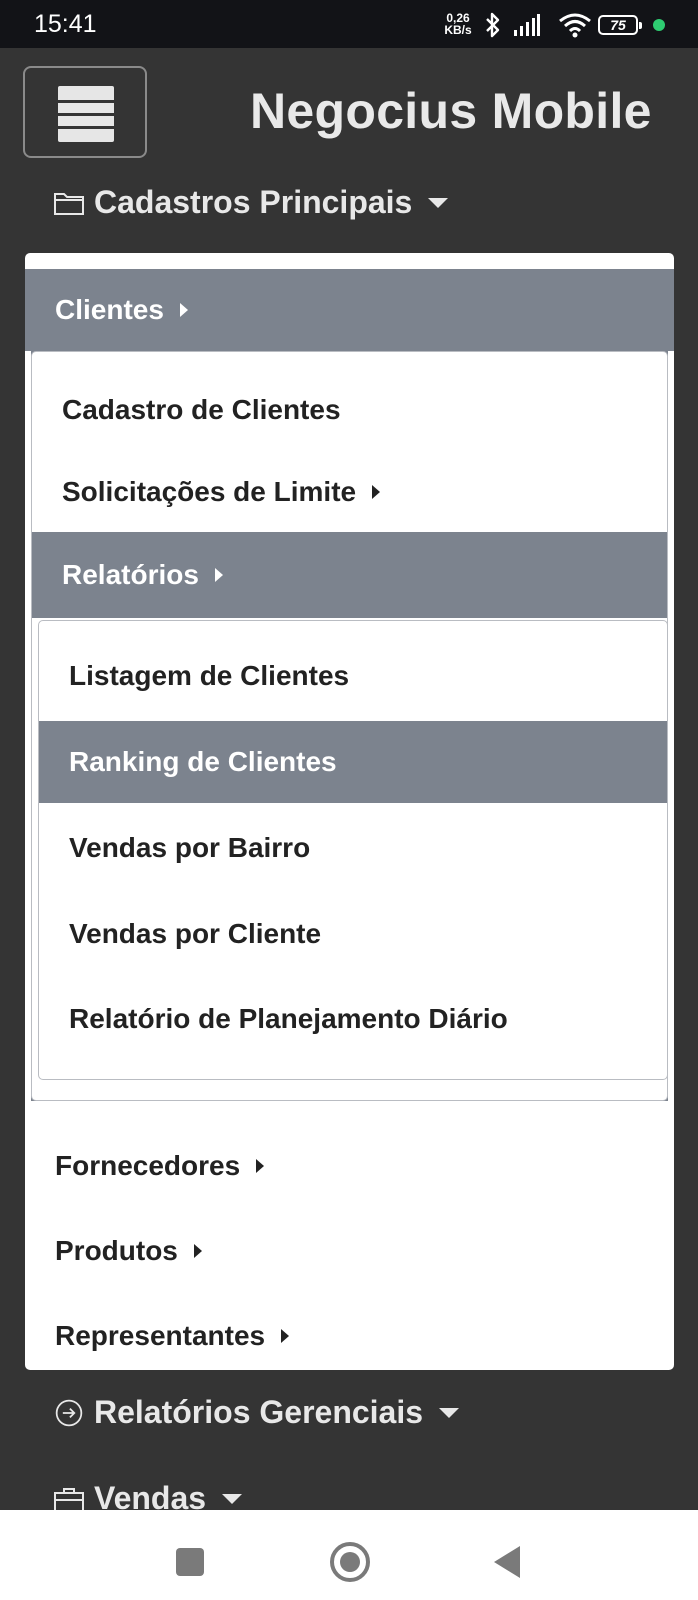 The height and width of the screenshot is (1600, 698). I want to click on menu-item-clientes: Clientes, so click(349, 310).